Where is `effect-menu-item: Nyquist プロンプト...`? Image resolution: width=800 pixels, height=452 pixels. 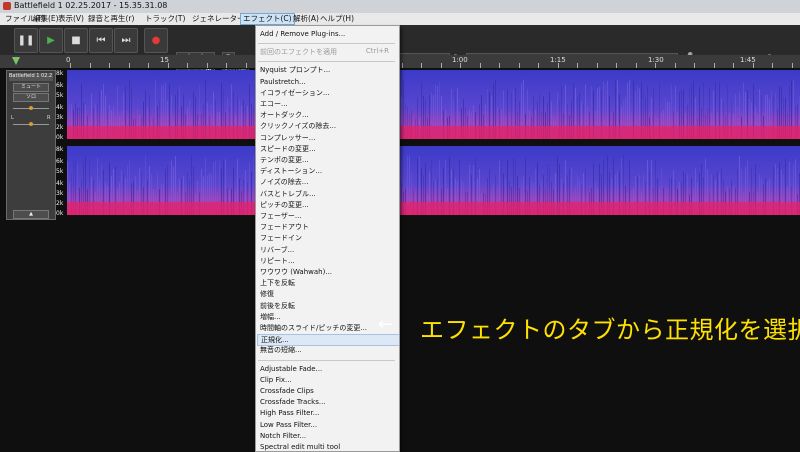 effect-menu-item: Nyquist プロンプト... is located at coordinates (295, 70).